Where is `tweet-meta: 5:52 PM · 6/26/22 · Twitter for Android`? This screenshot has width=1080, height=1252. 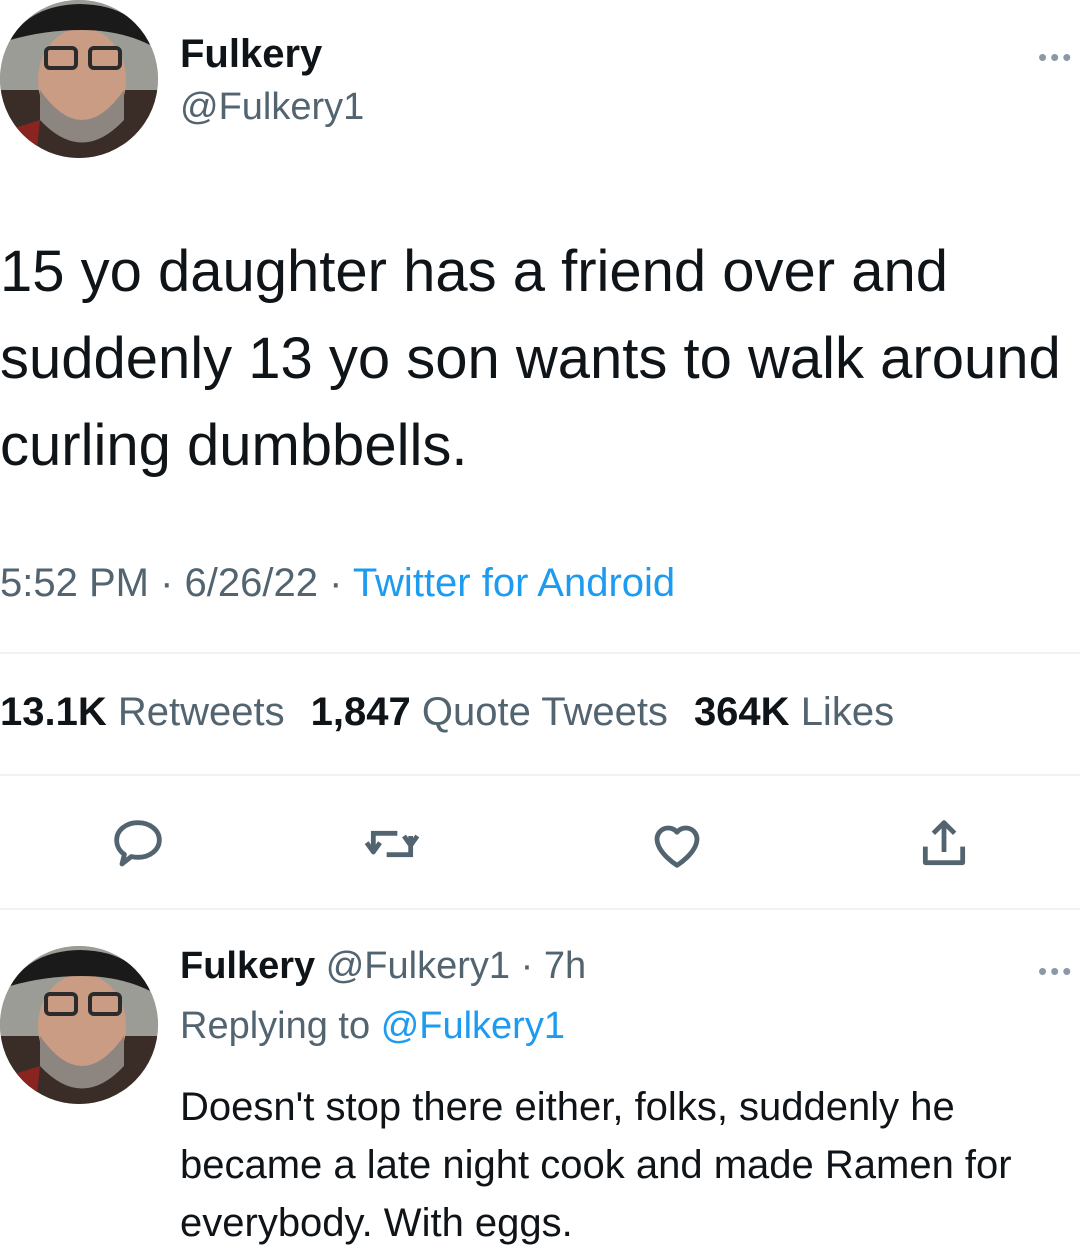 tweet-meta: 5:52 PM · 6/26/22 · Twitter for Android is located at coordinates (337, 583).